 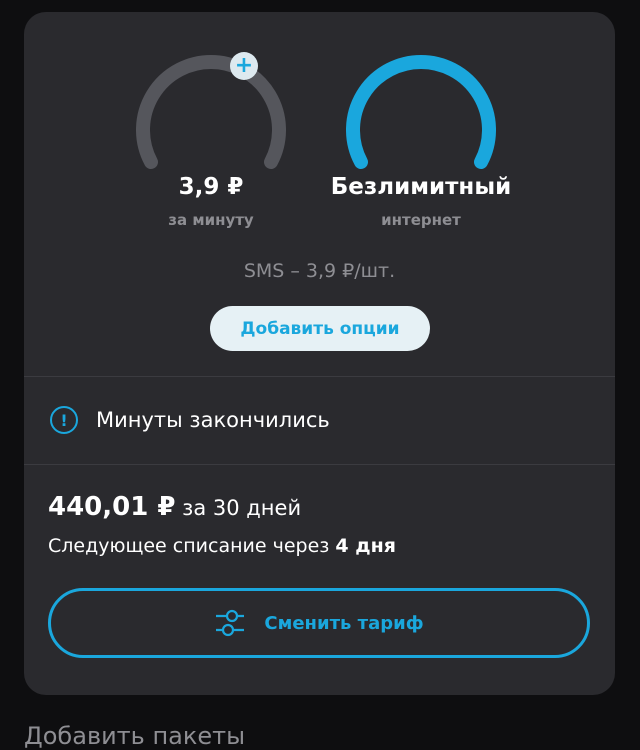 I want to click on internet-label: интернет, so click(x=421, y=220).